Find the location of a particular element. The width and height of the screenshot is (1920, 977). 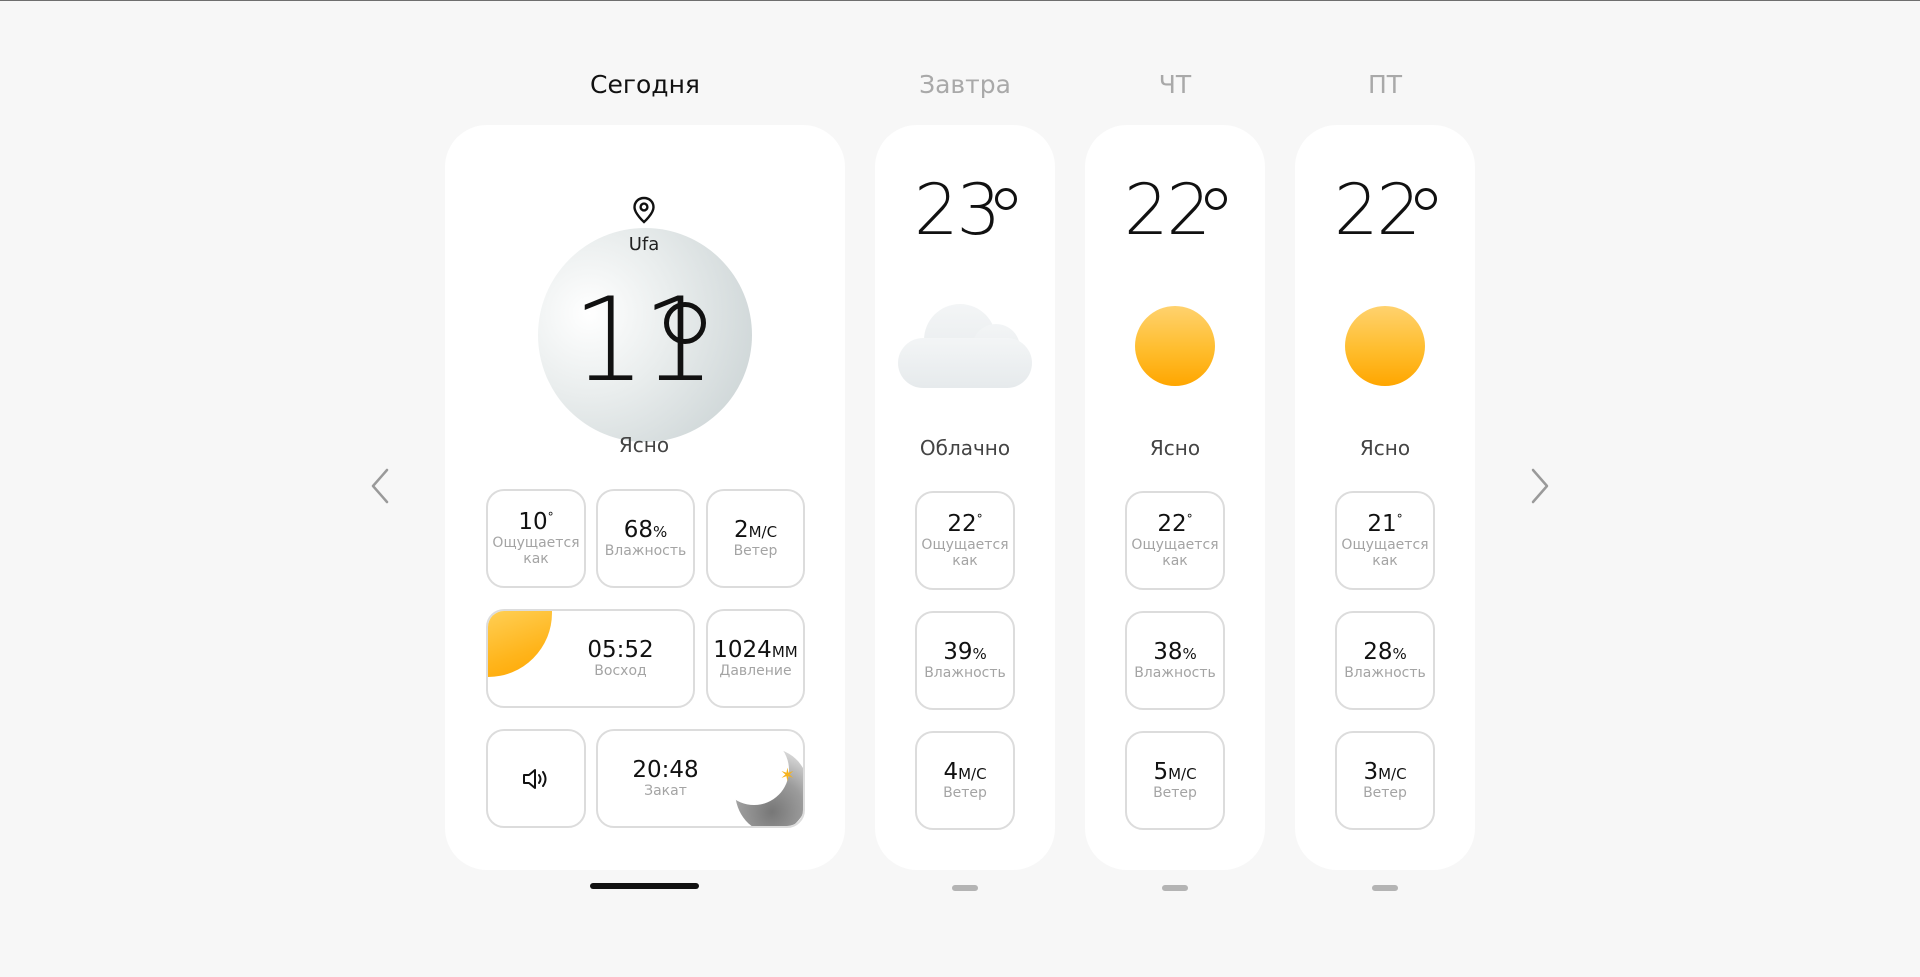

feels-like-value: 10 is located at coordinates (533, 521).